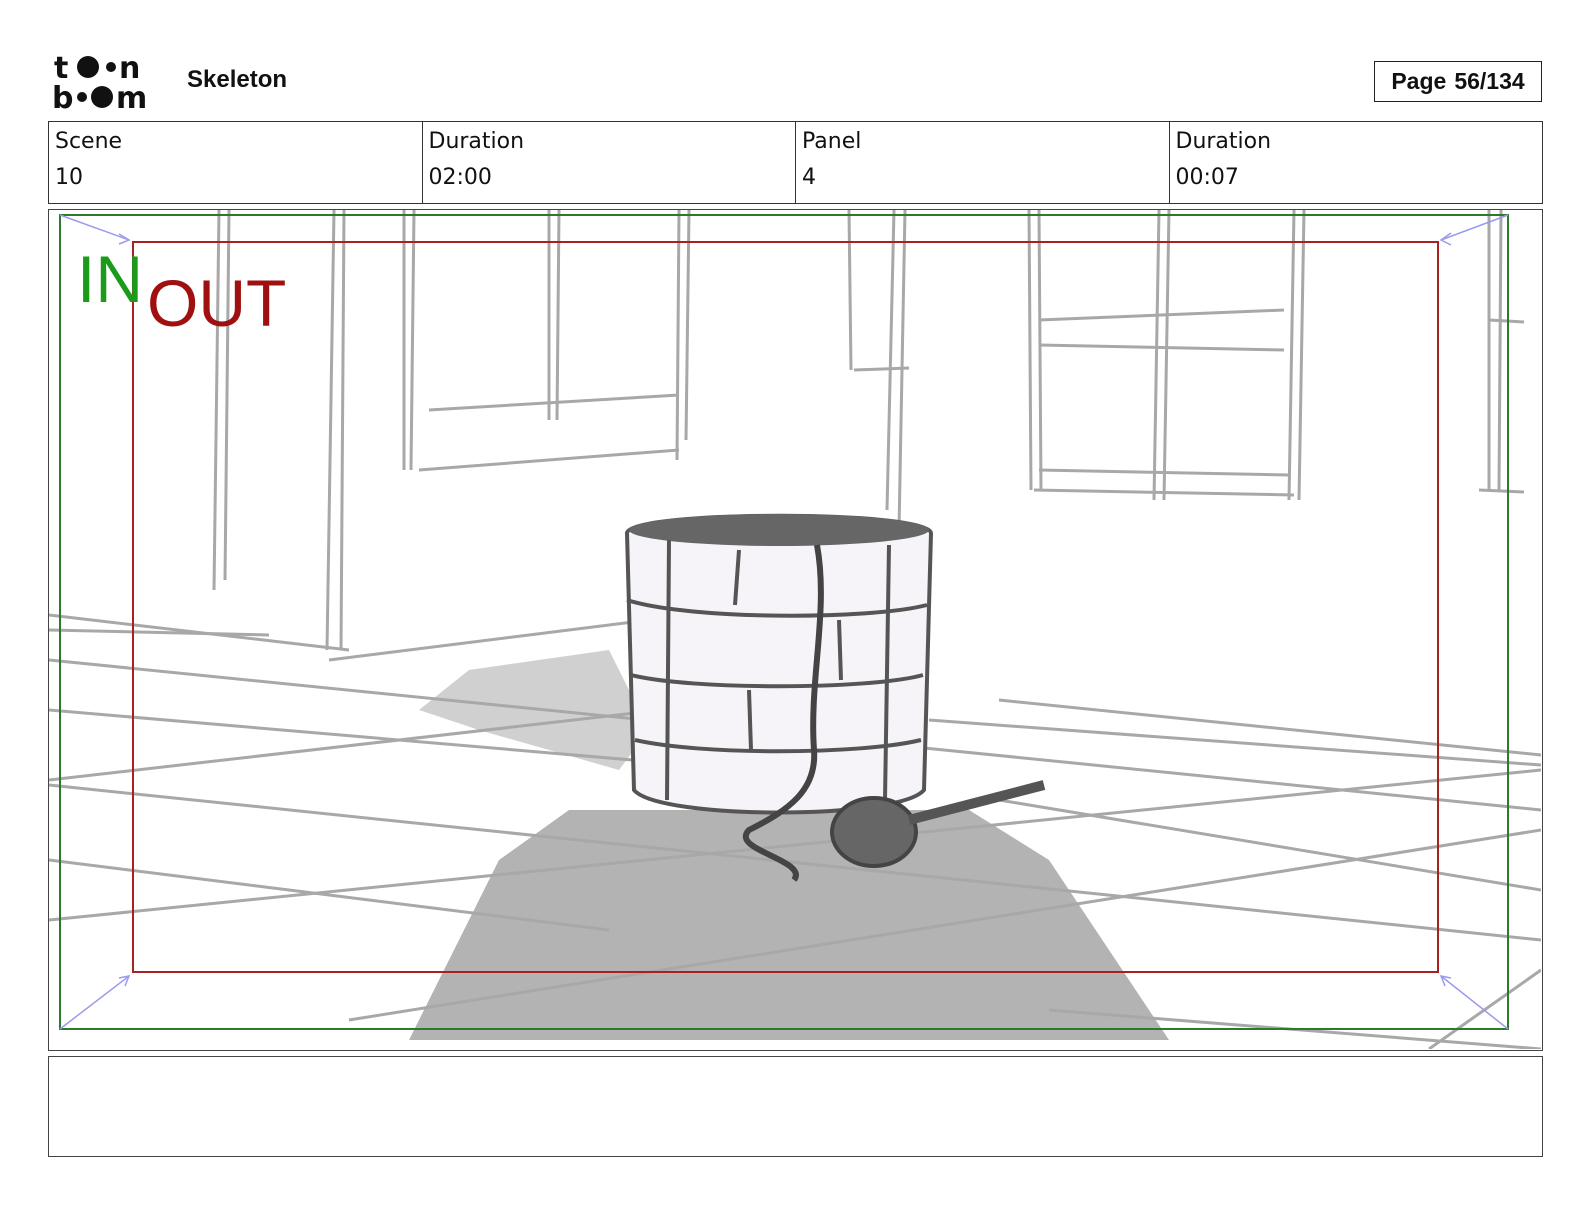 The width and height of the screenshot is (1584, 1224). What do you see at coordinates (89, 141) in the screenshot?
I see `scene-label: Scene` at bounding box center [89, 141].